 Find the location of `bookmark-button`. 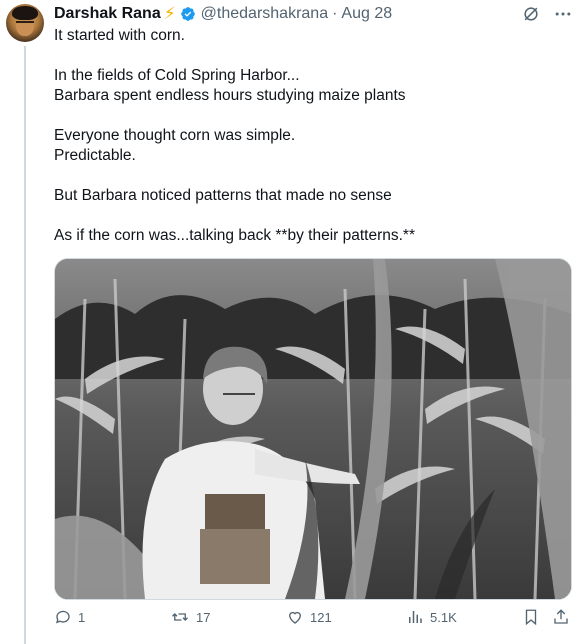

bookmark-button is located at coordinates (531, 617).